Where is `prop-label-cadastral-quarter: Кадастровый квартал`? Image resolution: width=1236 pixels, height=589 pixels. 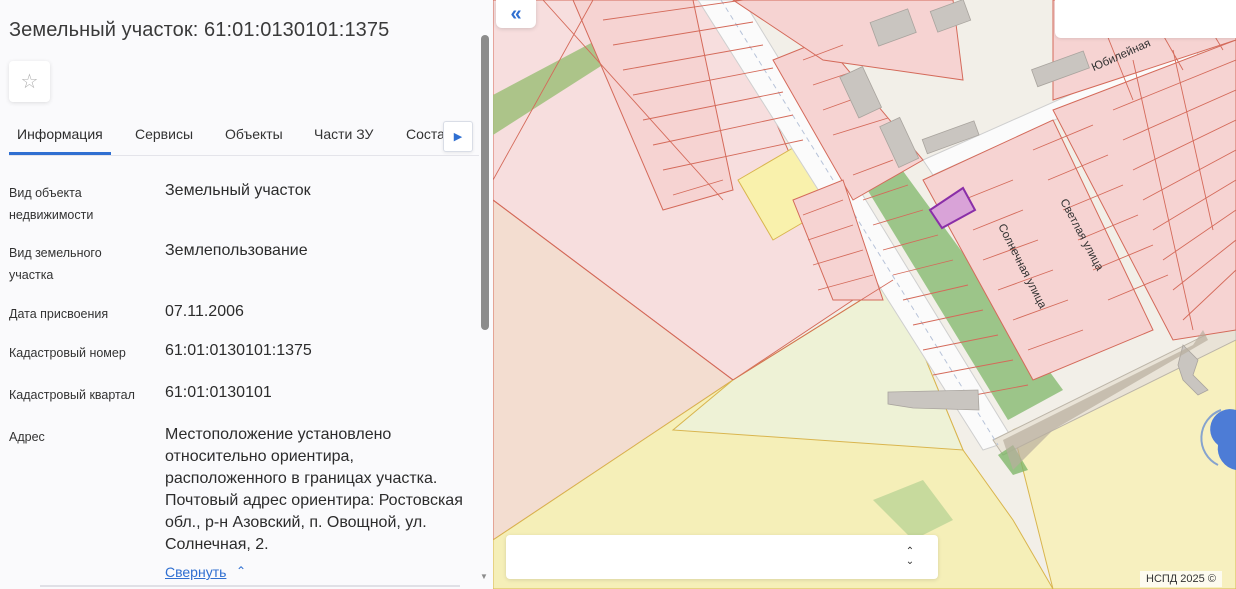 prop-label-cadastral-quarter: Кадастровый квартал is located at coordinates (72, 395).